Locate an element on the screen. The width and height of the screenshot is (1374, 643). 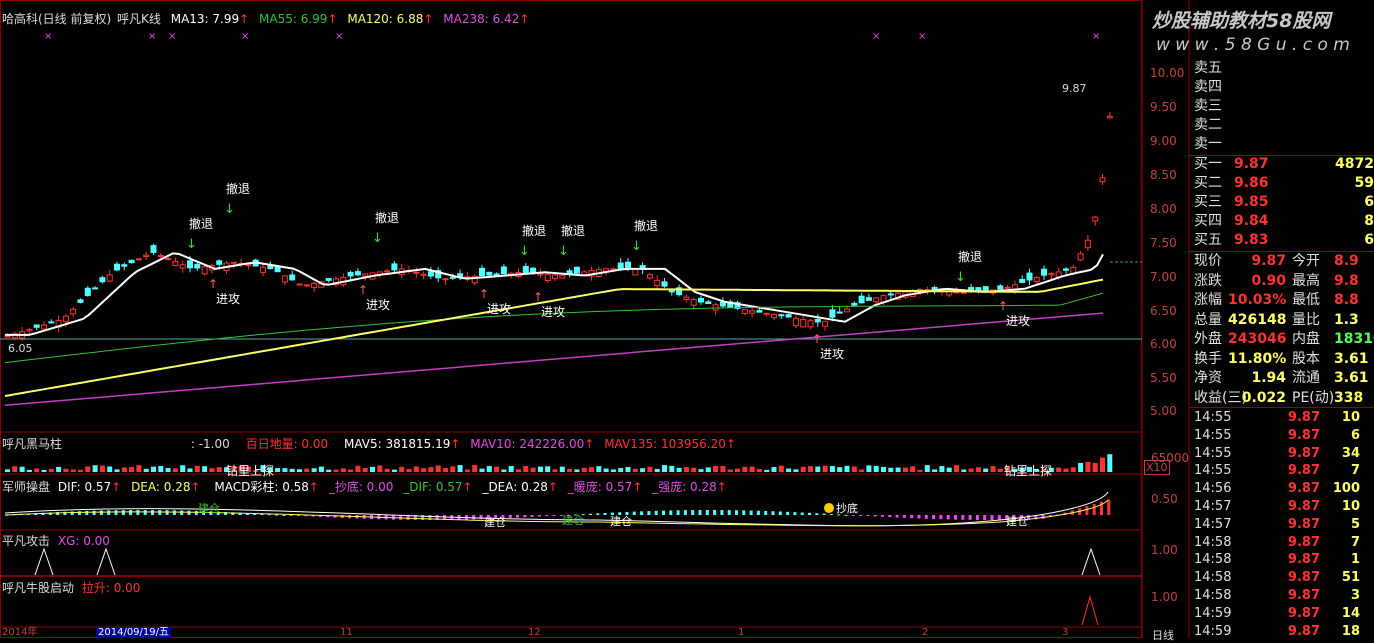
up-arrow-icon: ↑ is located at coordinates (538, 297).